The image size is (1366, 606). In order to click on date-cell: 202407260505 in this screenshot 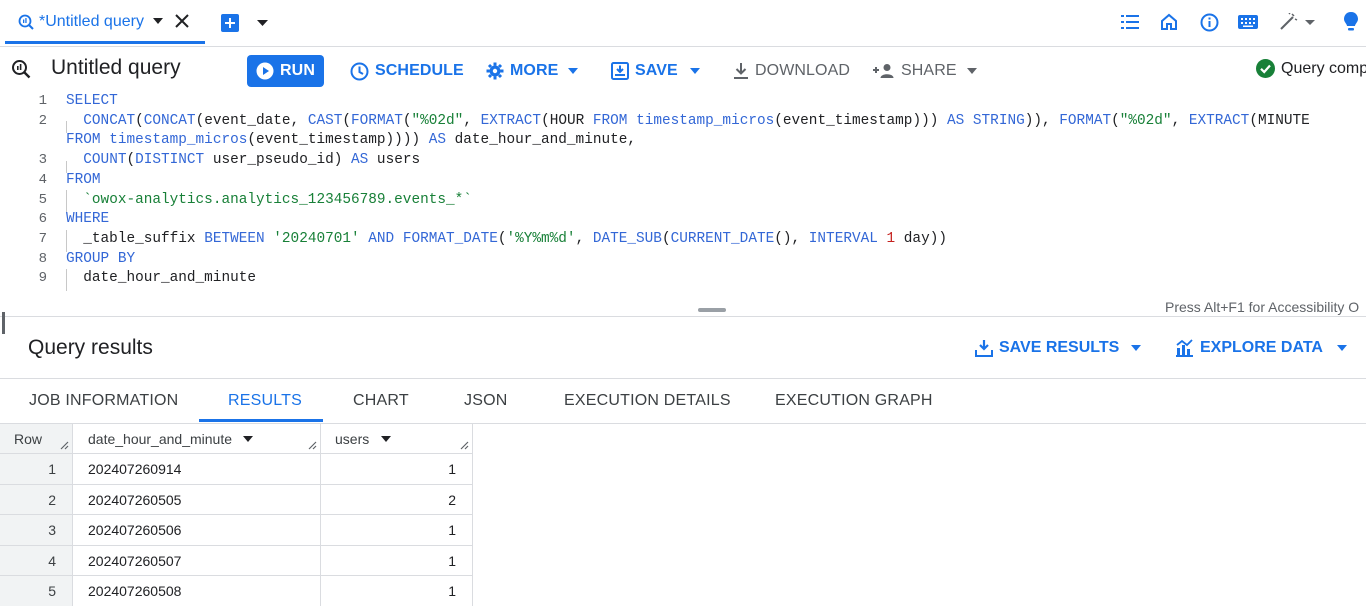, I will do `click(197, 499)`.